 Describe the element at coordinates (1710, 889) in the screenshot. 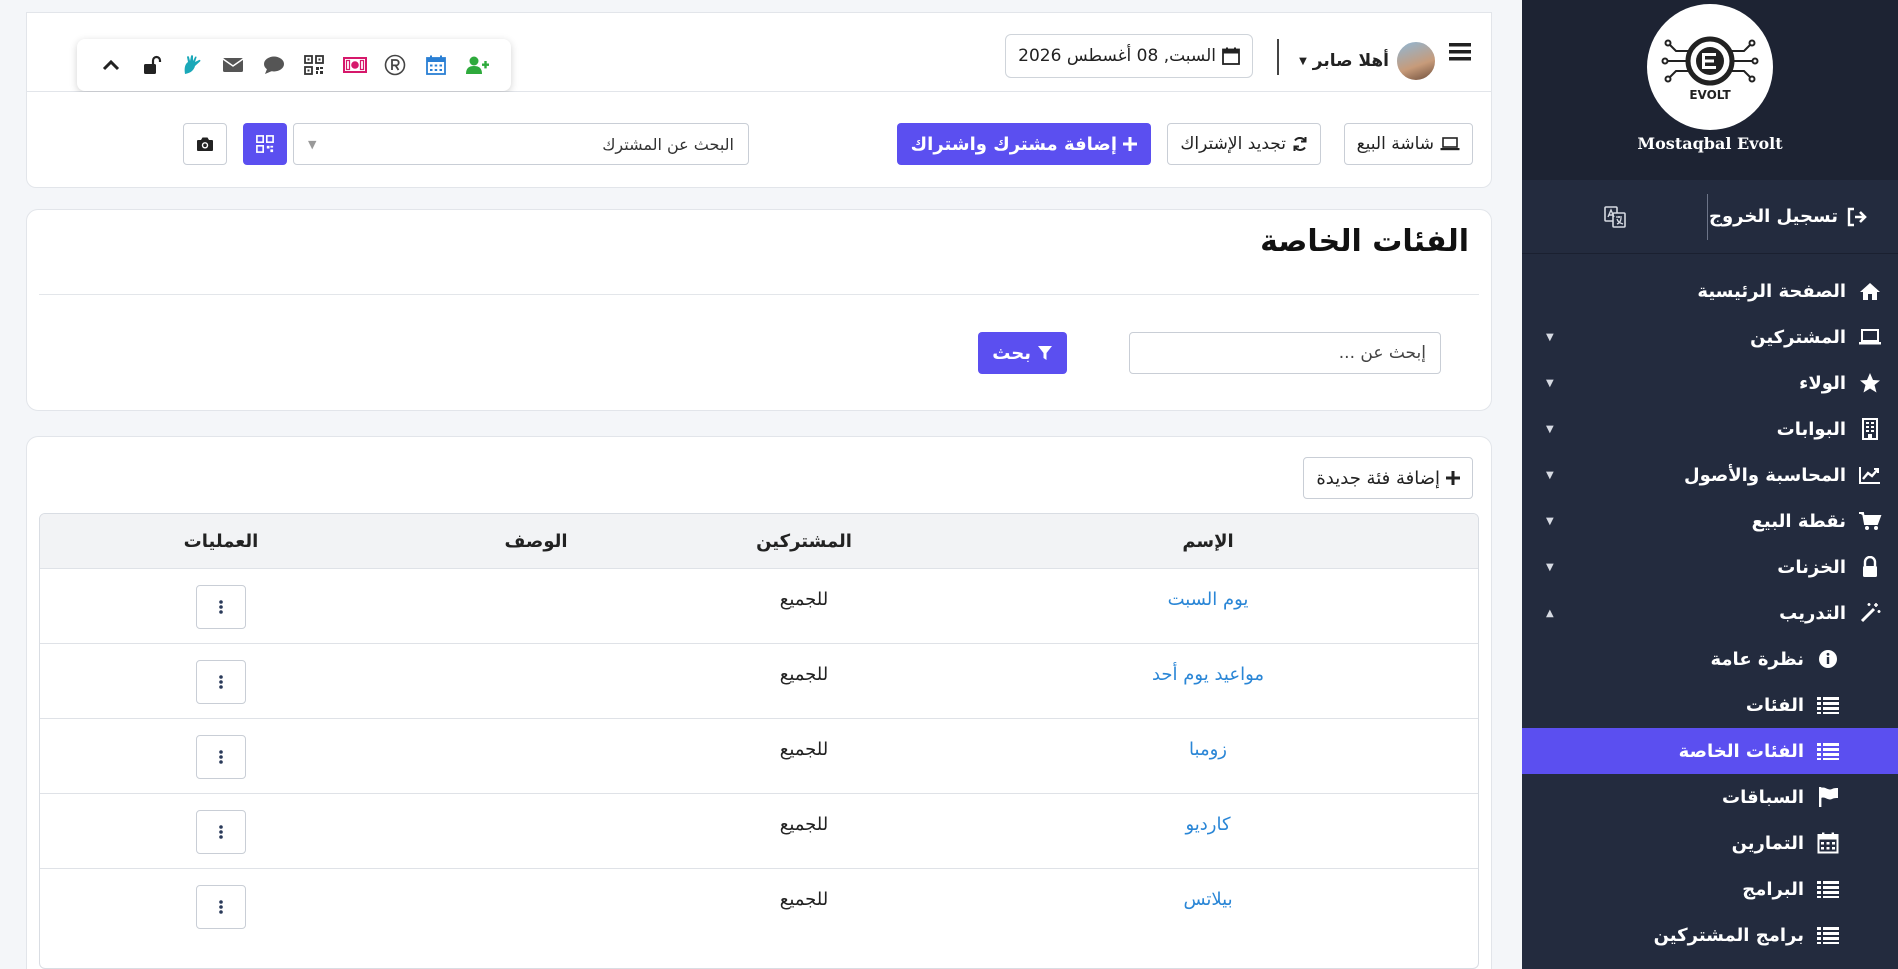

I see `sidebar-subitem-programs: البرامج` at that location.